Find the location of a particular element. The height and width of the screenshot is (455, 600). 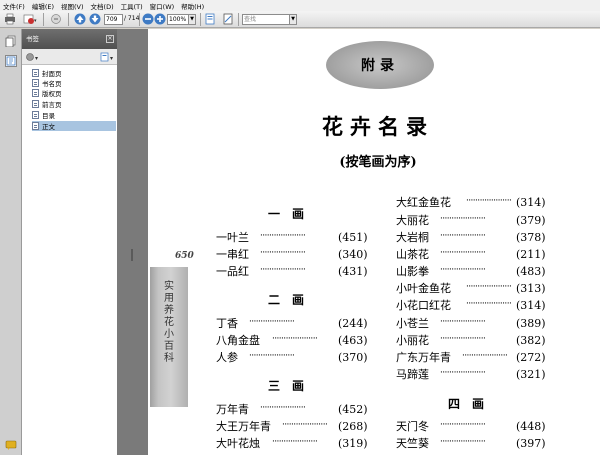

bookmark-item: 书名页 is located at coordinates (74, 83).